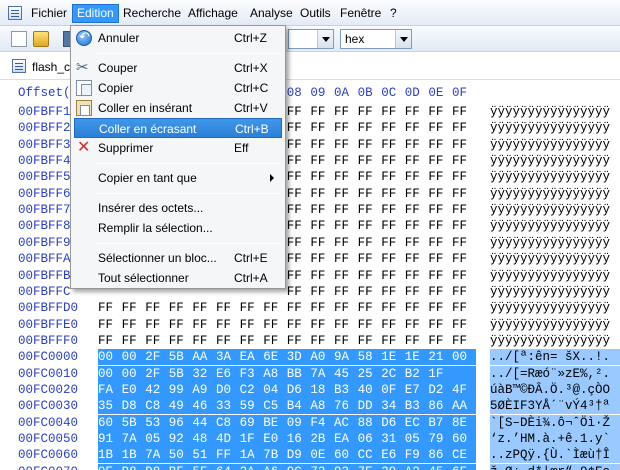 The height and width of the screenshot is (470, 620). What do you see at coordinates (319, 455) in the screenshot?
I see `hex-byte: 0E` at bounding box center [319, 455].